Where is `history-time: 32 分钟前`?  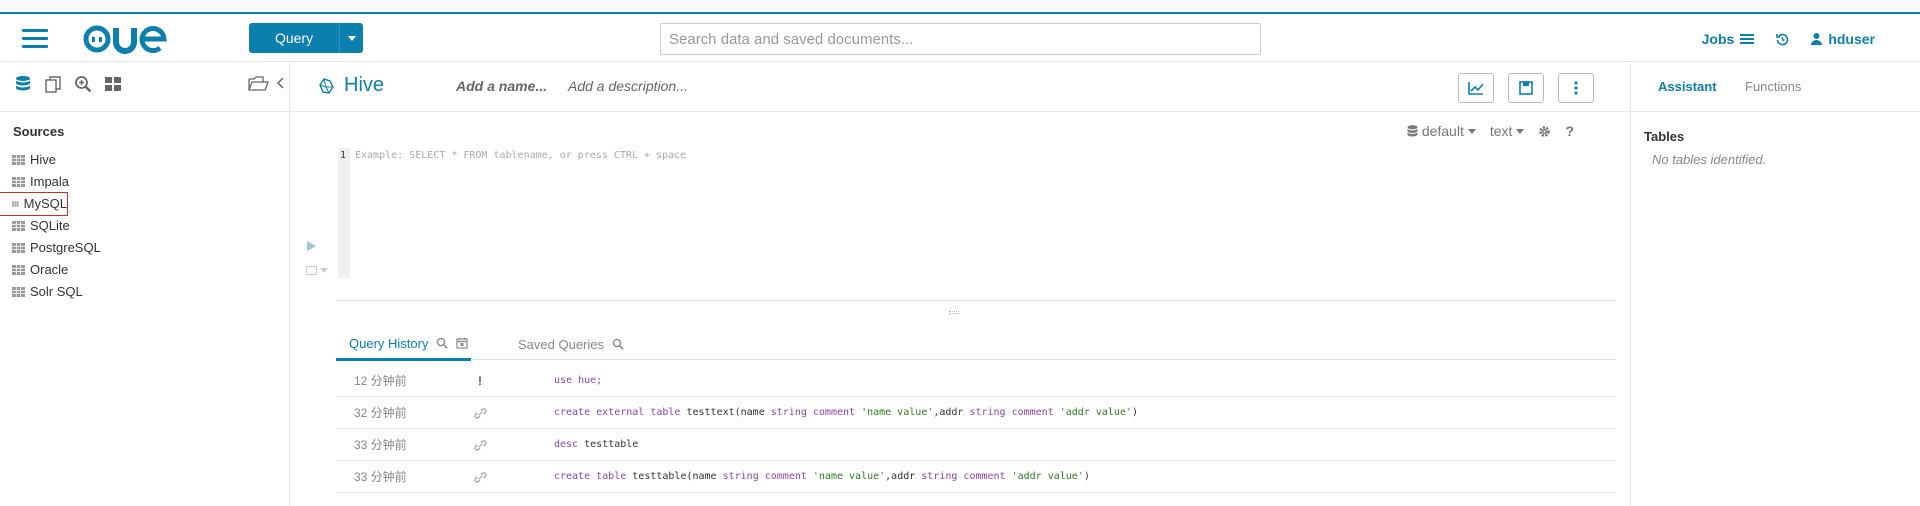 history-time: 32 分钟前 is located at coordinates (380, 413).